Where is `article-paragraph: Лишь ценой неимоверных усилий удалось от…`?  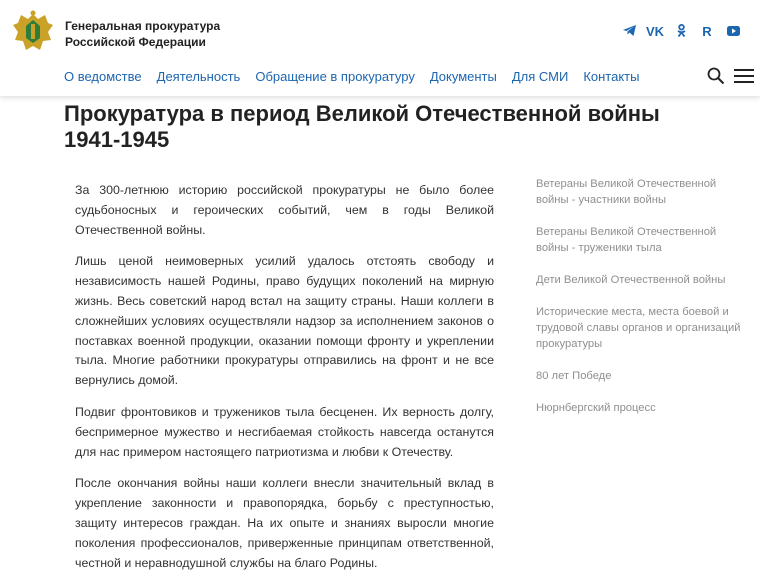 article-paragraph: Лишь ценой неимоверных усилий удалось от… is located at coordinates (284, 321).